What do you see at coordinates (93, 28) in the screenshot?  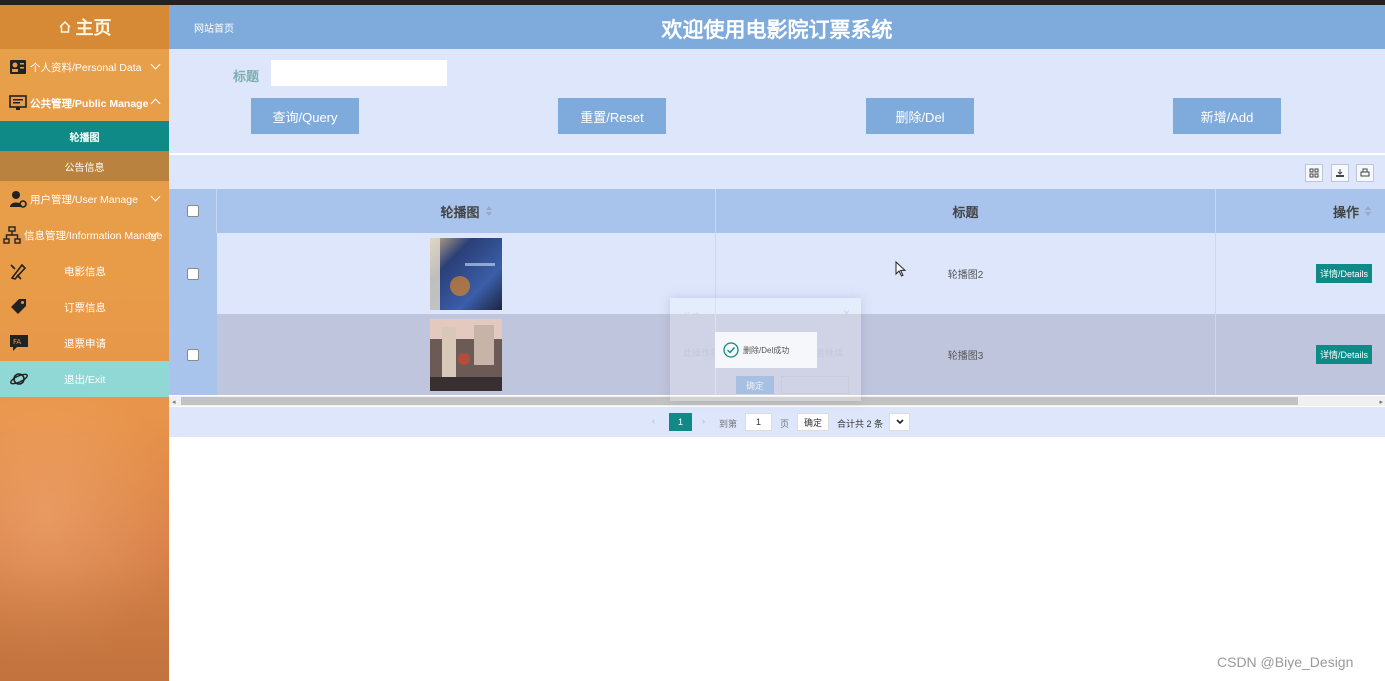 I see `sidebar-home-label: 主页` at bounding box center [93, 28].